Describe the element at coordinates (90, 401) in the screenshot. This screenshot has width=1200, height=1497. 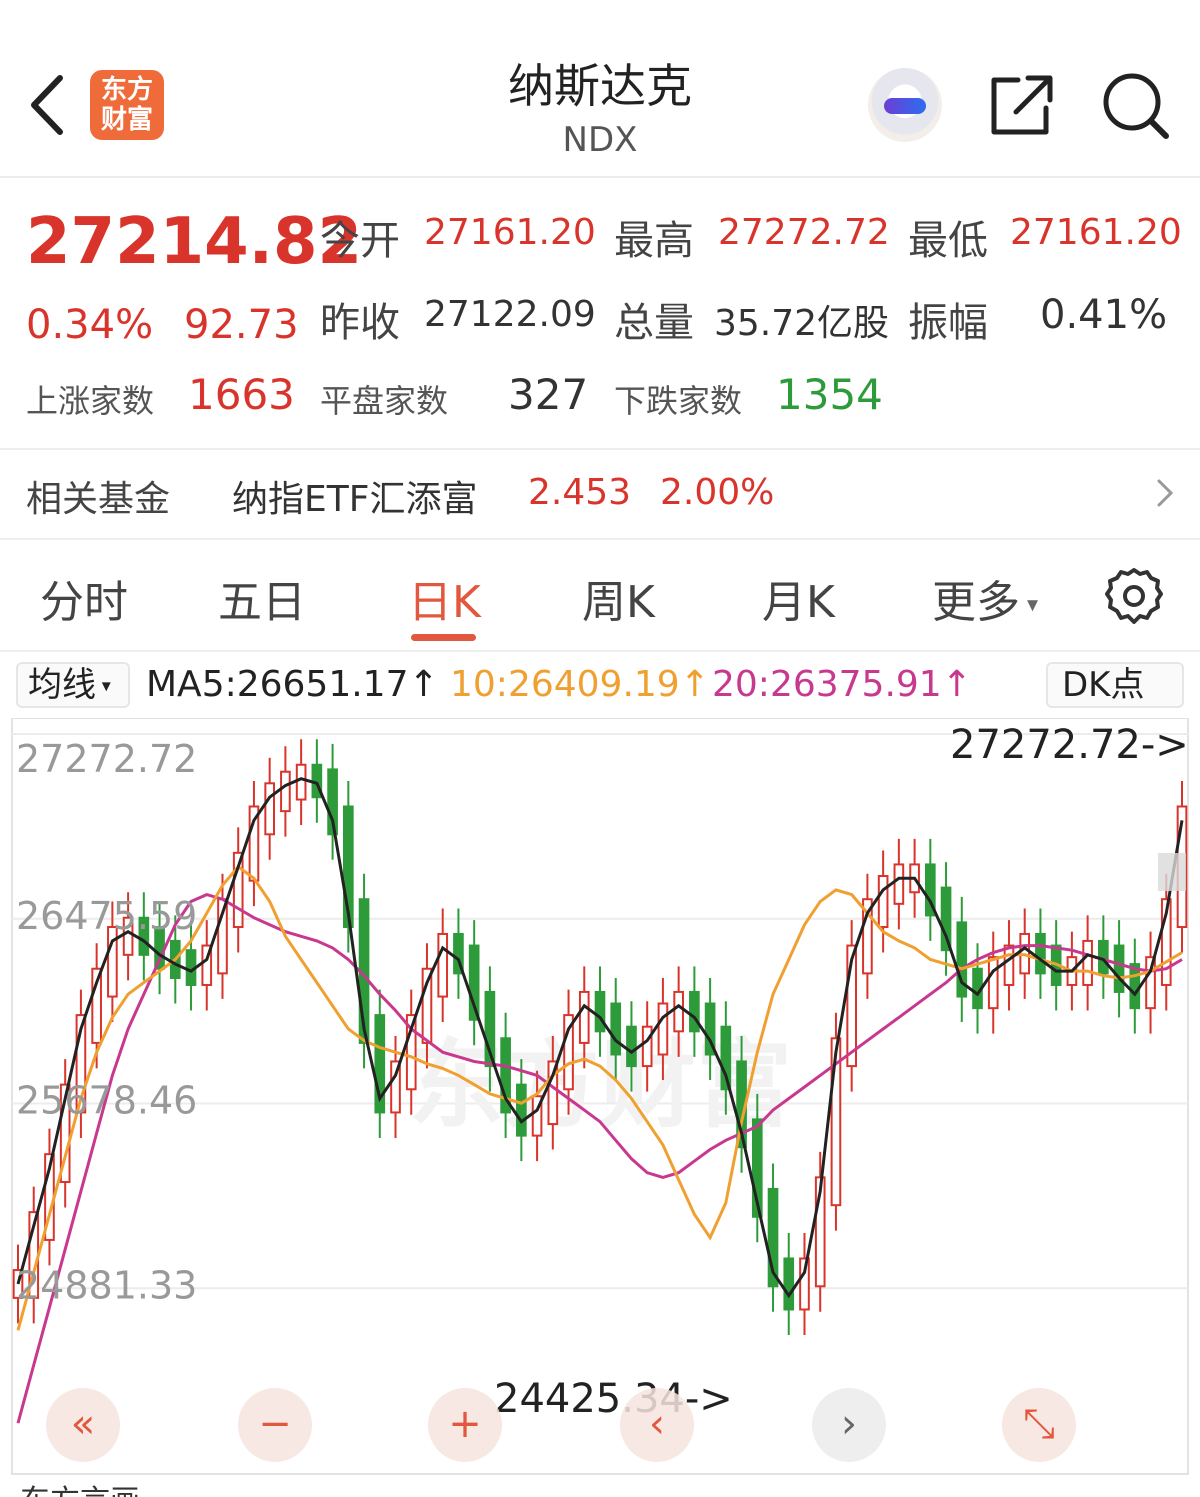
I see `rise-count-label: 上涨家数` at that location.